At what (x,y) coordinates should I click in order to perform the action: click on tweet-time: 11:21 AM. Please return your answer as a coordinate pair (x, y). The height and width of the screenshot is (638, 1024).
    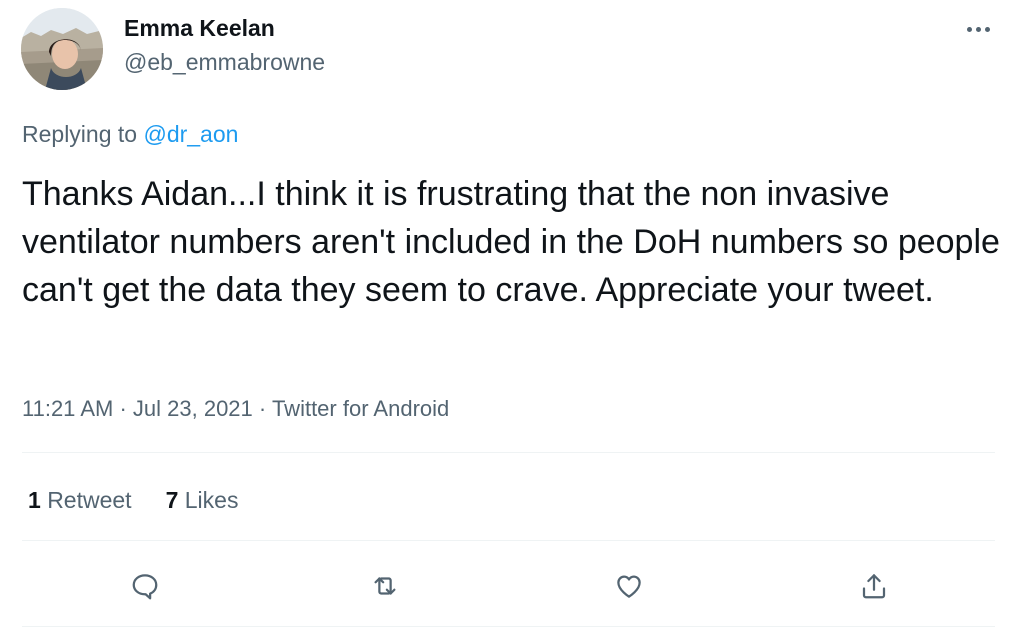
    Looking at the image, I should click on (67, 408).